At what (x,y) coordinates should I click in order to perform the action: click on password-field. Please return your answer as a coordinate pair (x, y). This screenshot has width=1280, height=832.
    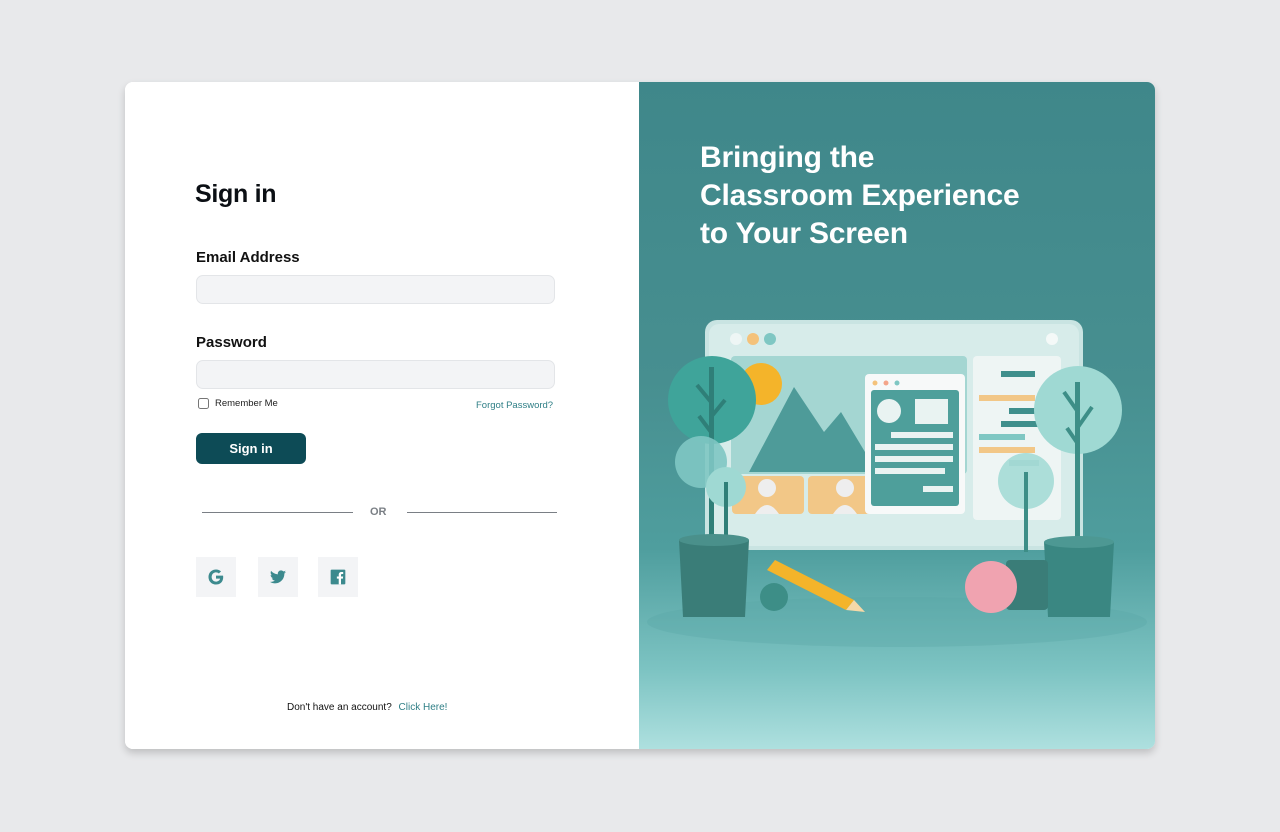
    Looking at the image, I should click on (375, 374).